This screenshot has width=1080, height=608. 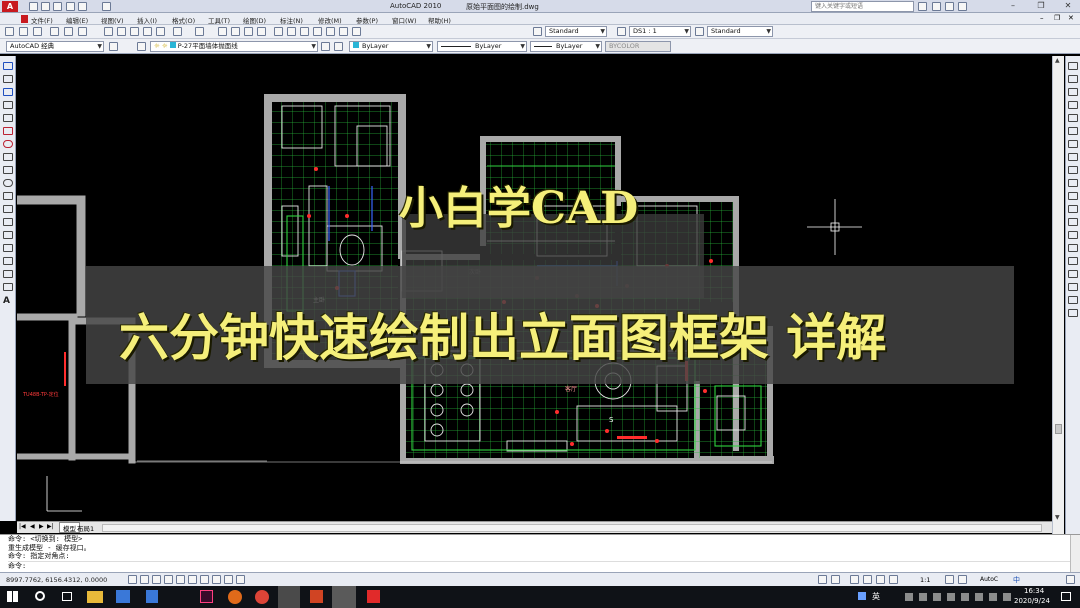 What do you see at coordinates (1016, 580) in the screenshot?
I see `ime-indicator: 中` at bounding box center [1016, 580].